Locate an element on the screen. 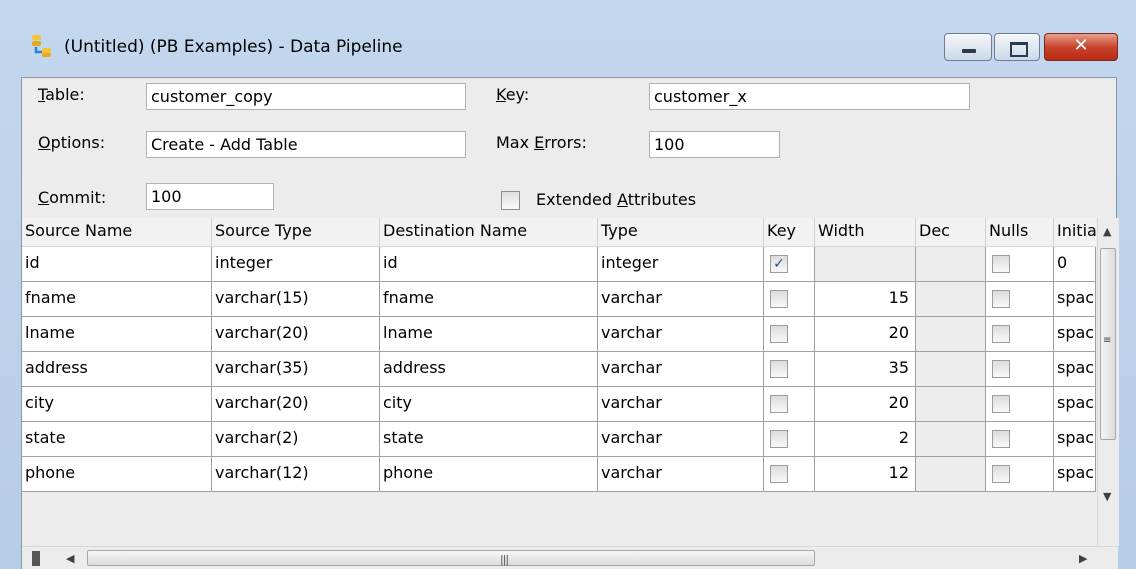  cell-width is located at coordinates (865, 264).